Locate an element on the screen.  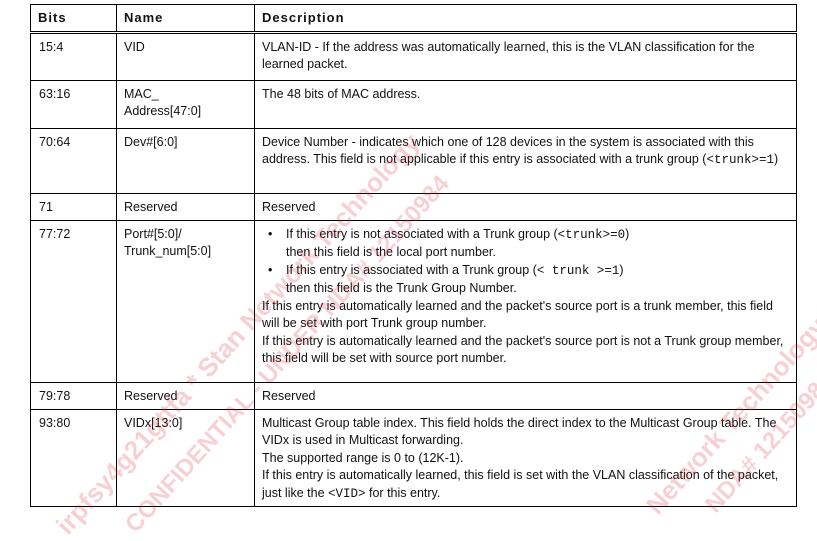
table-header-row: Bits Name Description is located at coordinates (413, 19).